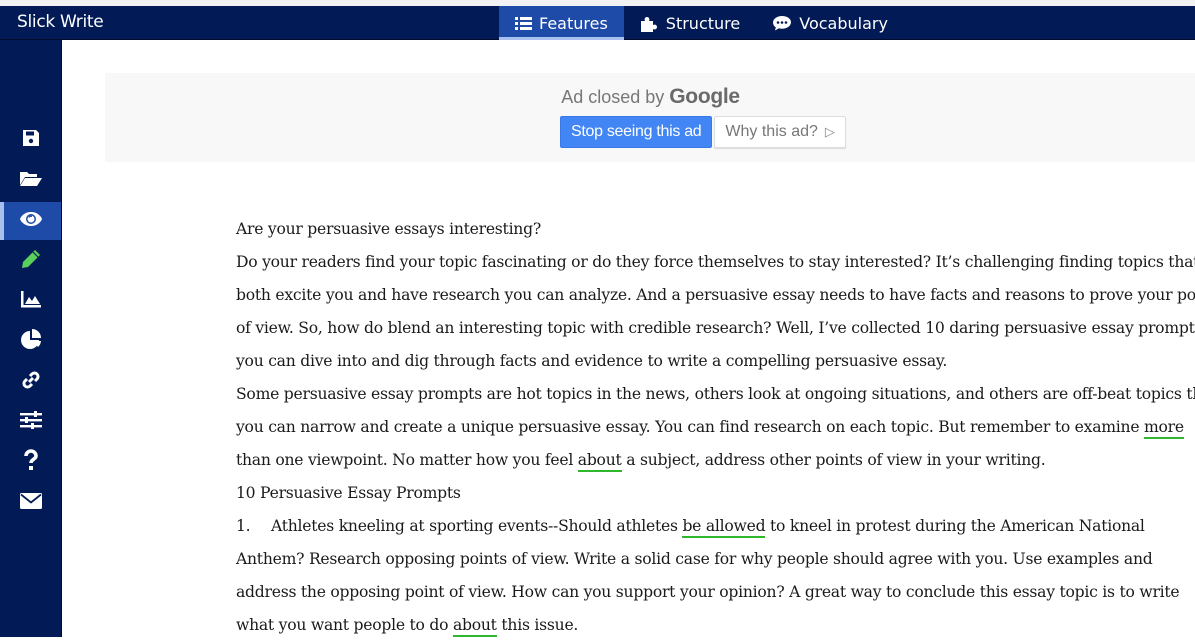 The image size is (1195, 642). I want to click on pencil-icon, so click(31, 261).